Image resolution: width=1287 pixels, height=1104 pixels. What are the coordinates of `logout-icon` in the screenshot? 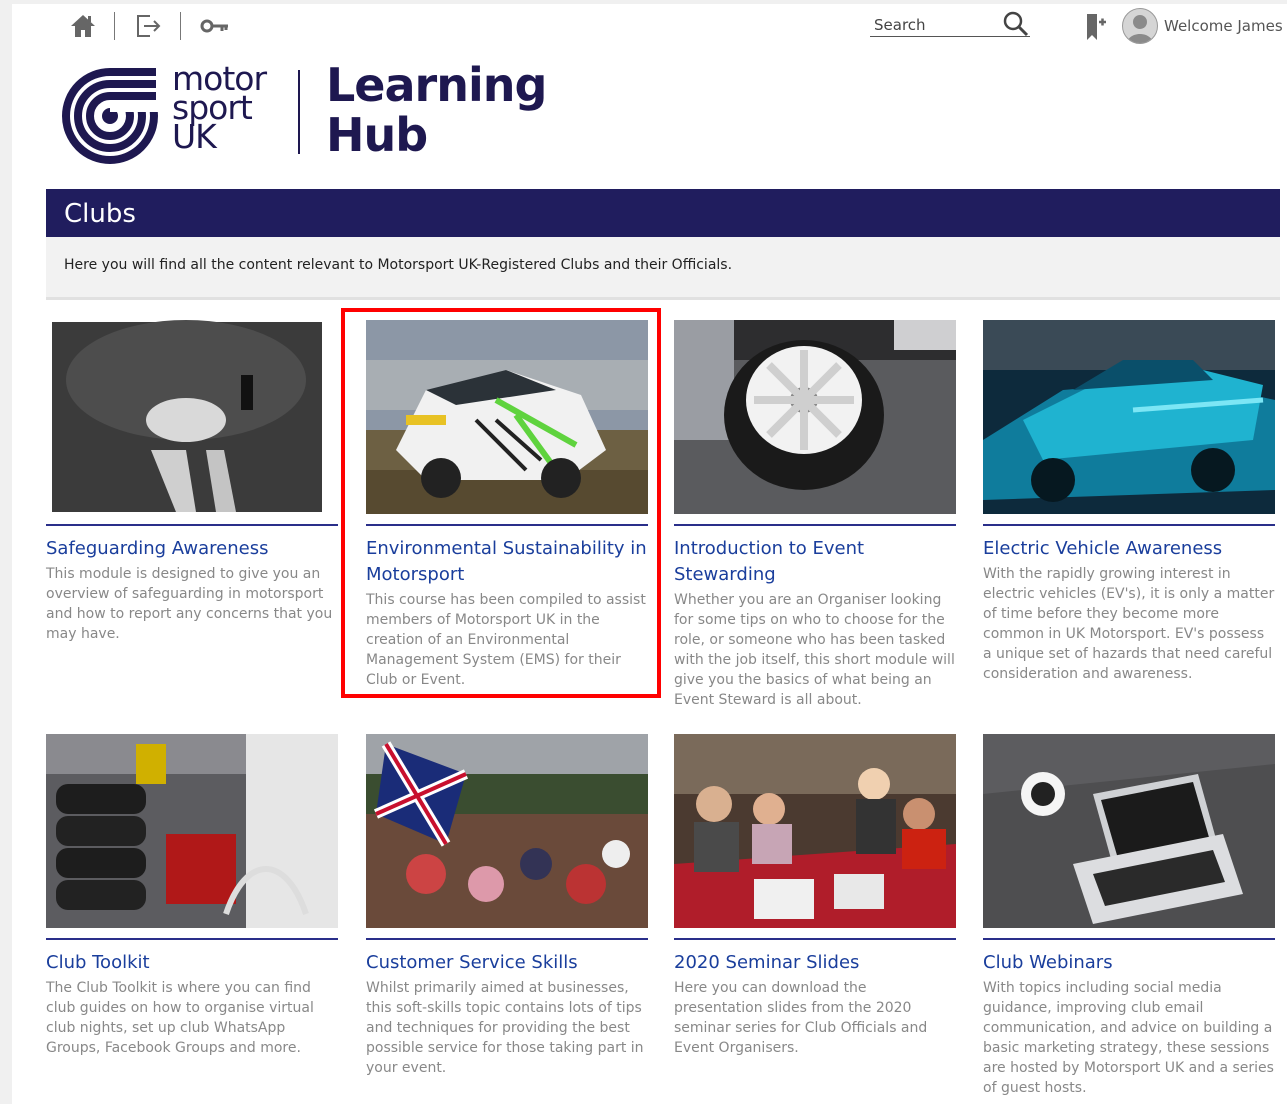 It's located at (149, 26).